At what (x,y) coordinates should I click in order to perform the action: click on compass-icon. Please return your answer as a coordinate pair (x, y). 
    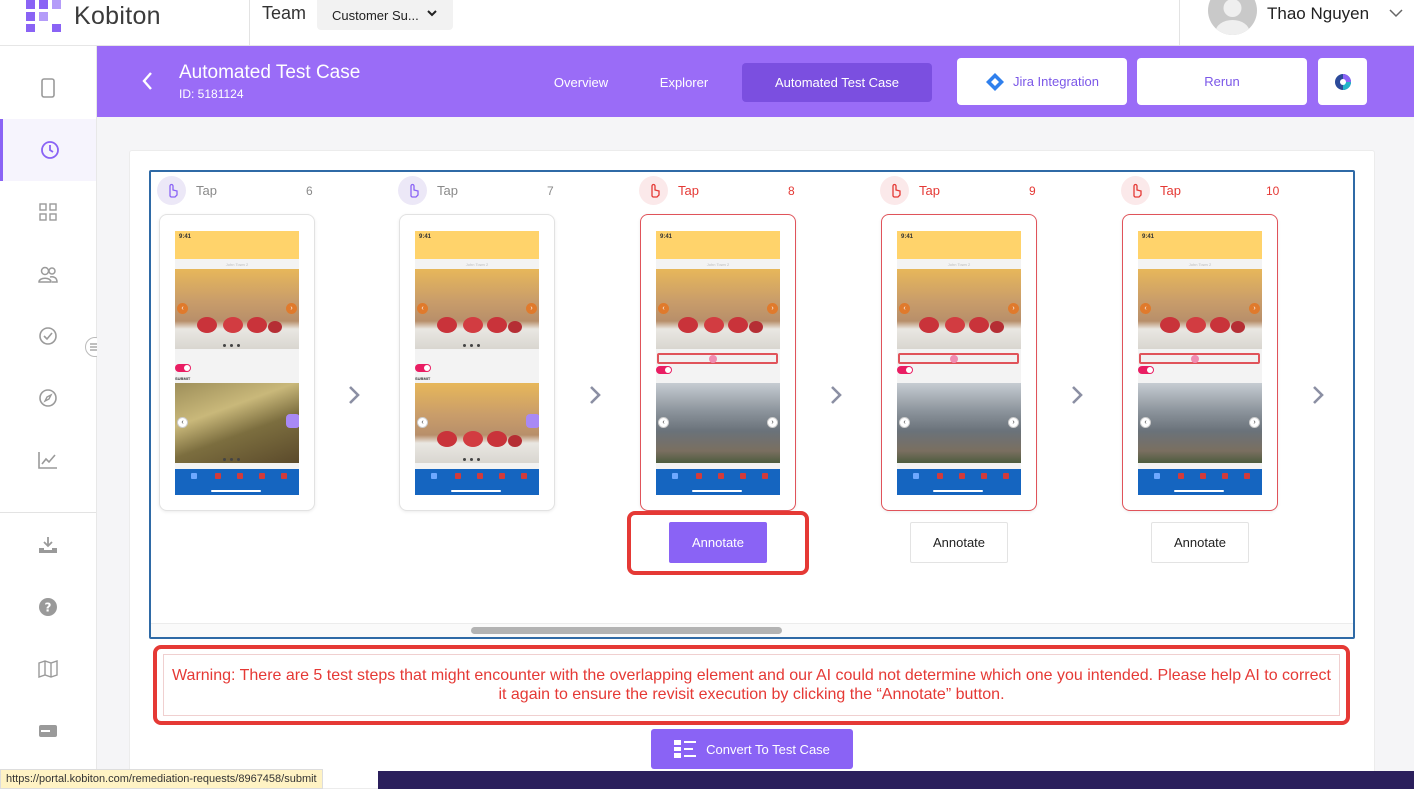
    Looking at the image, I should click on (48, 398).